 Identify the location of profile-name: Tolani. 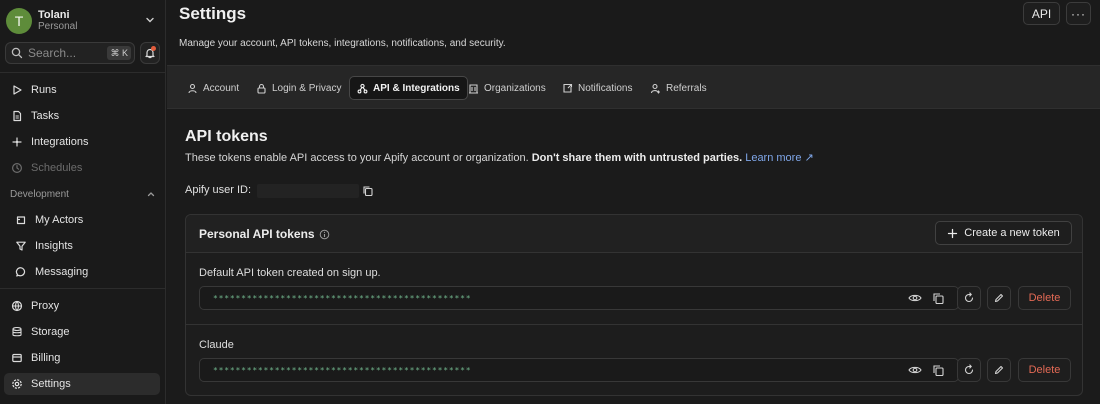
(54, 15).